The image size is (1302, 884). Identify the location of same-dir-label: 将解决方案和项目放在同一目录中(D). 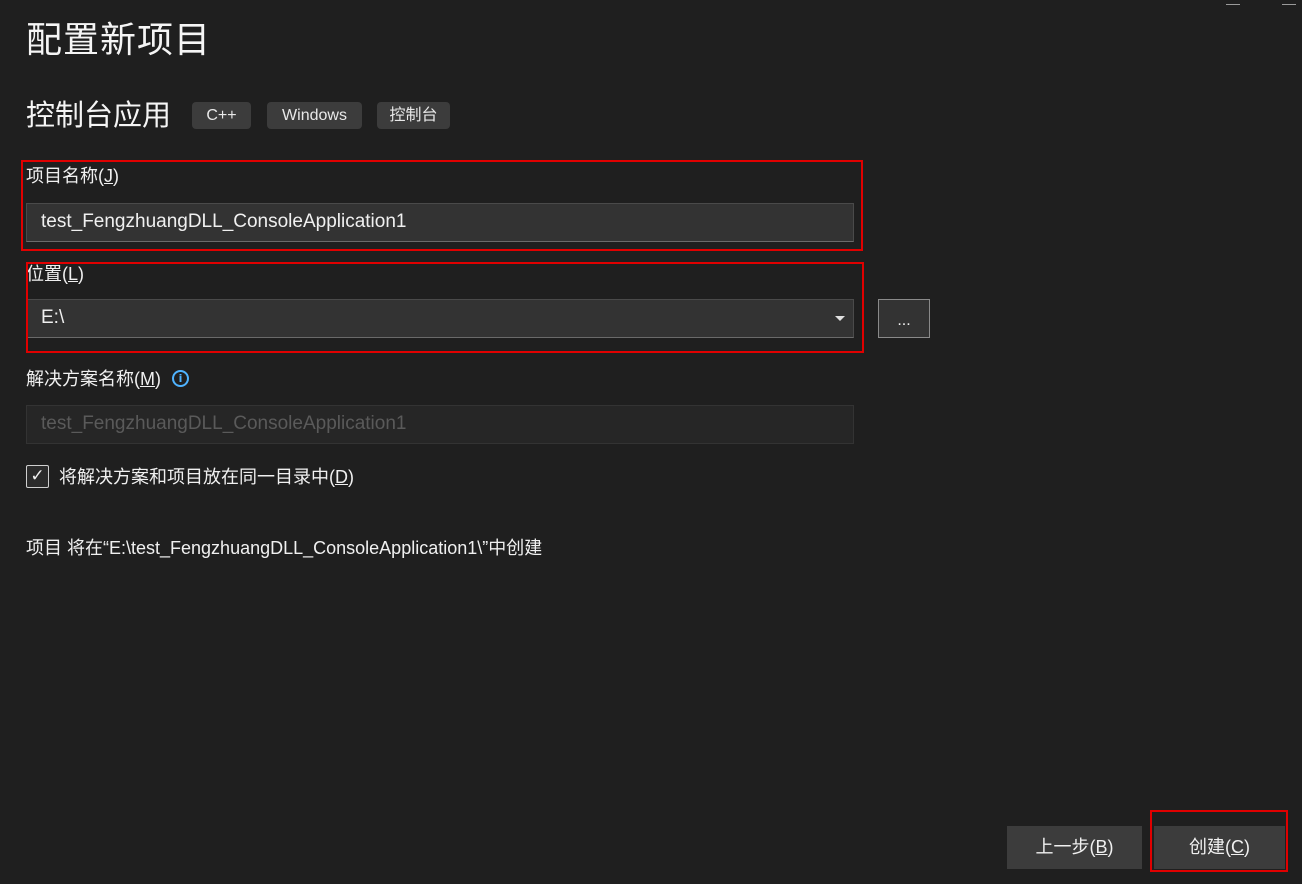
(206, 477).